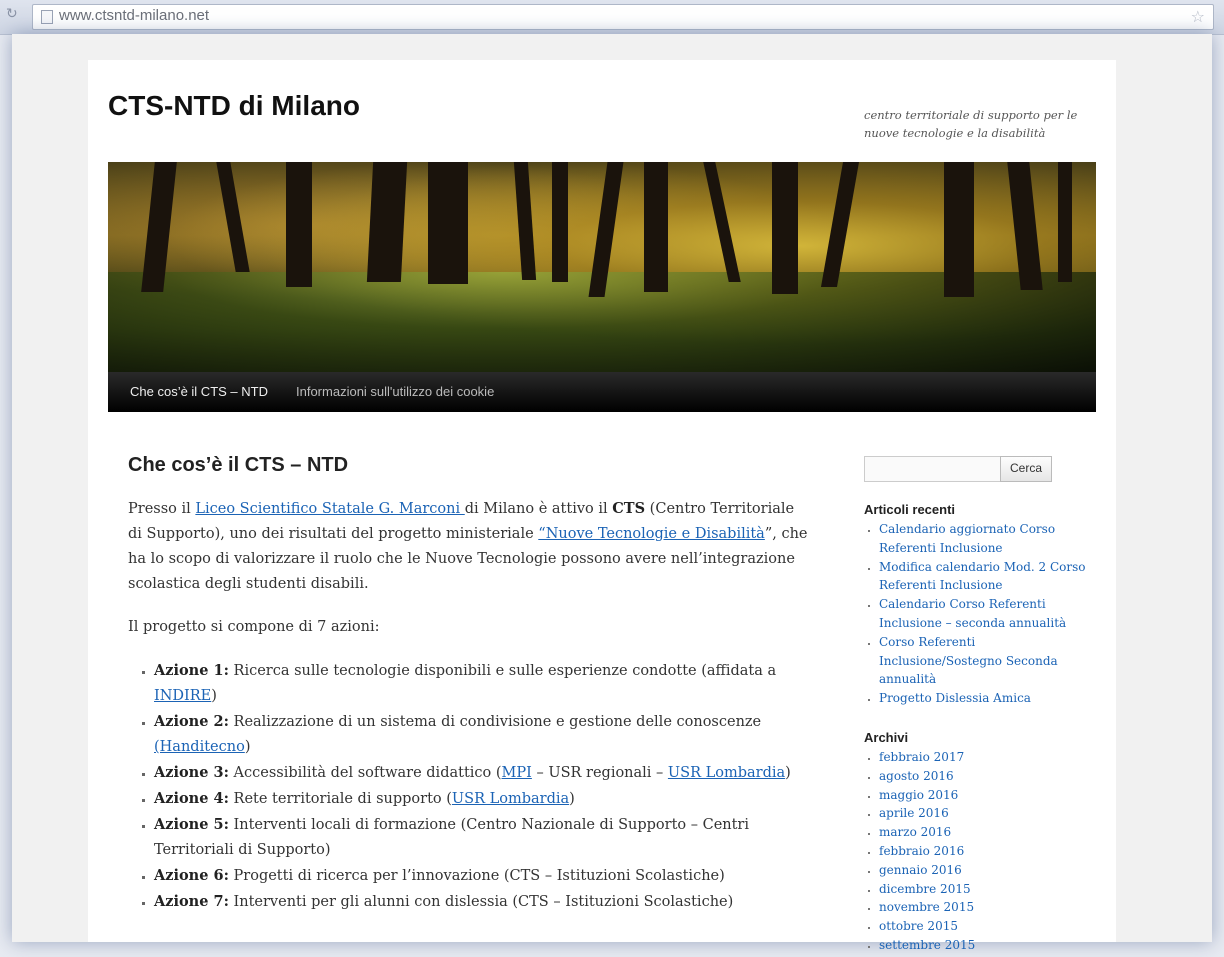 This screenshot has width=1224, height=957. Describe the element at coordinates (985, 776) in the screenshot. I see `list-item: agosto 2016` at that location.